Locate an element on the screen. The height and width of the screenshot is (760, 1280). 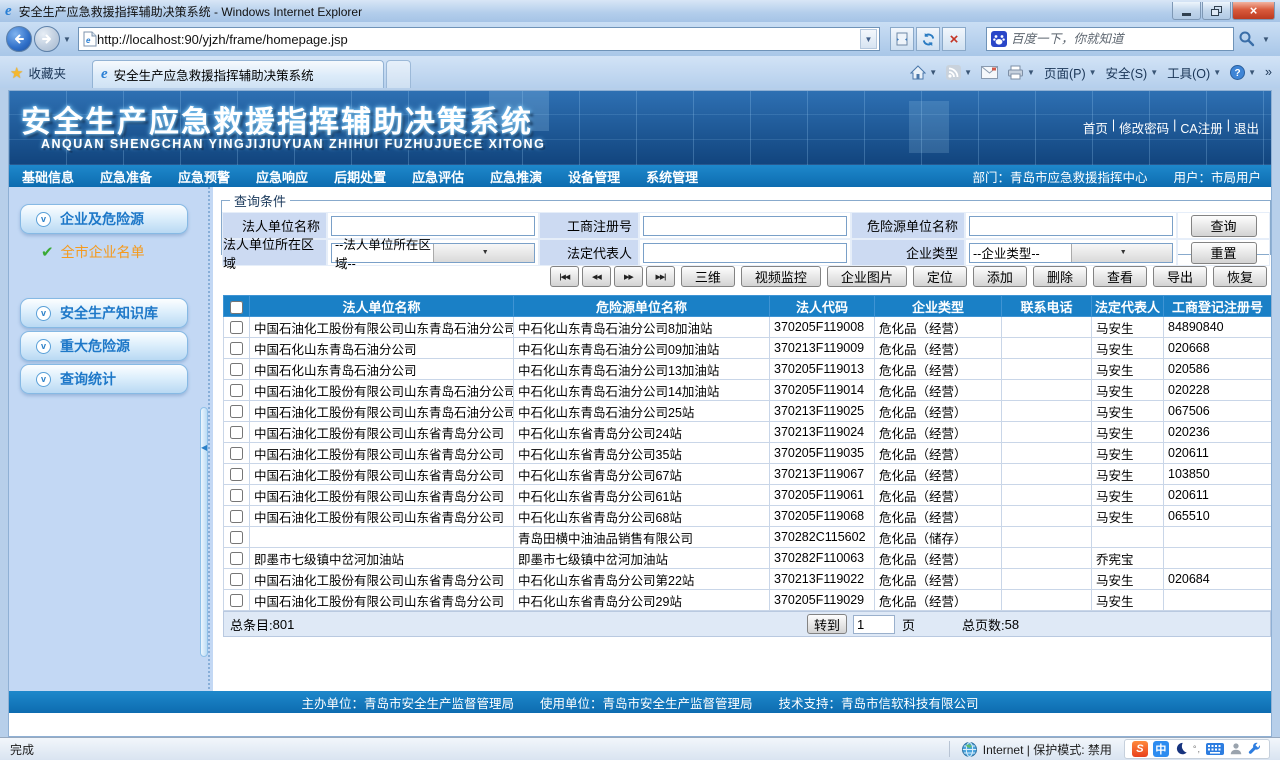
menu-item-8: 设备管理 is located at coordinates (594, 176).